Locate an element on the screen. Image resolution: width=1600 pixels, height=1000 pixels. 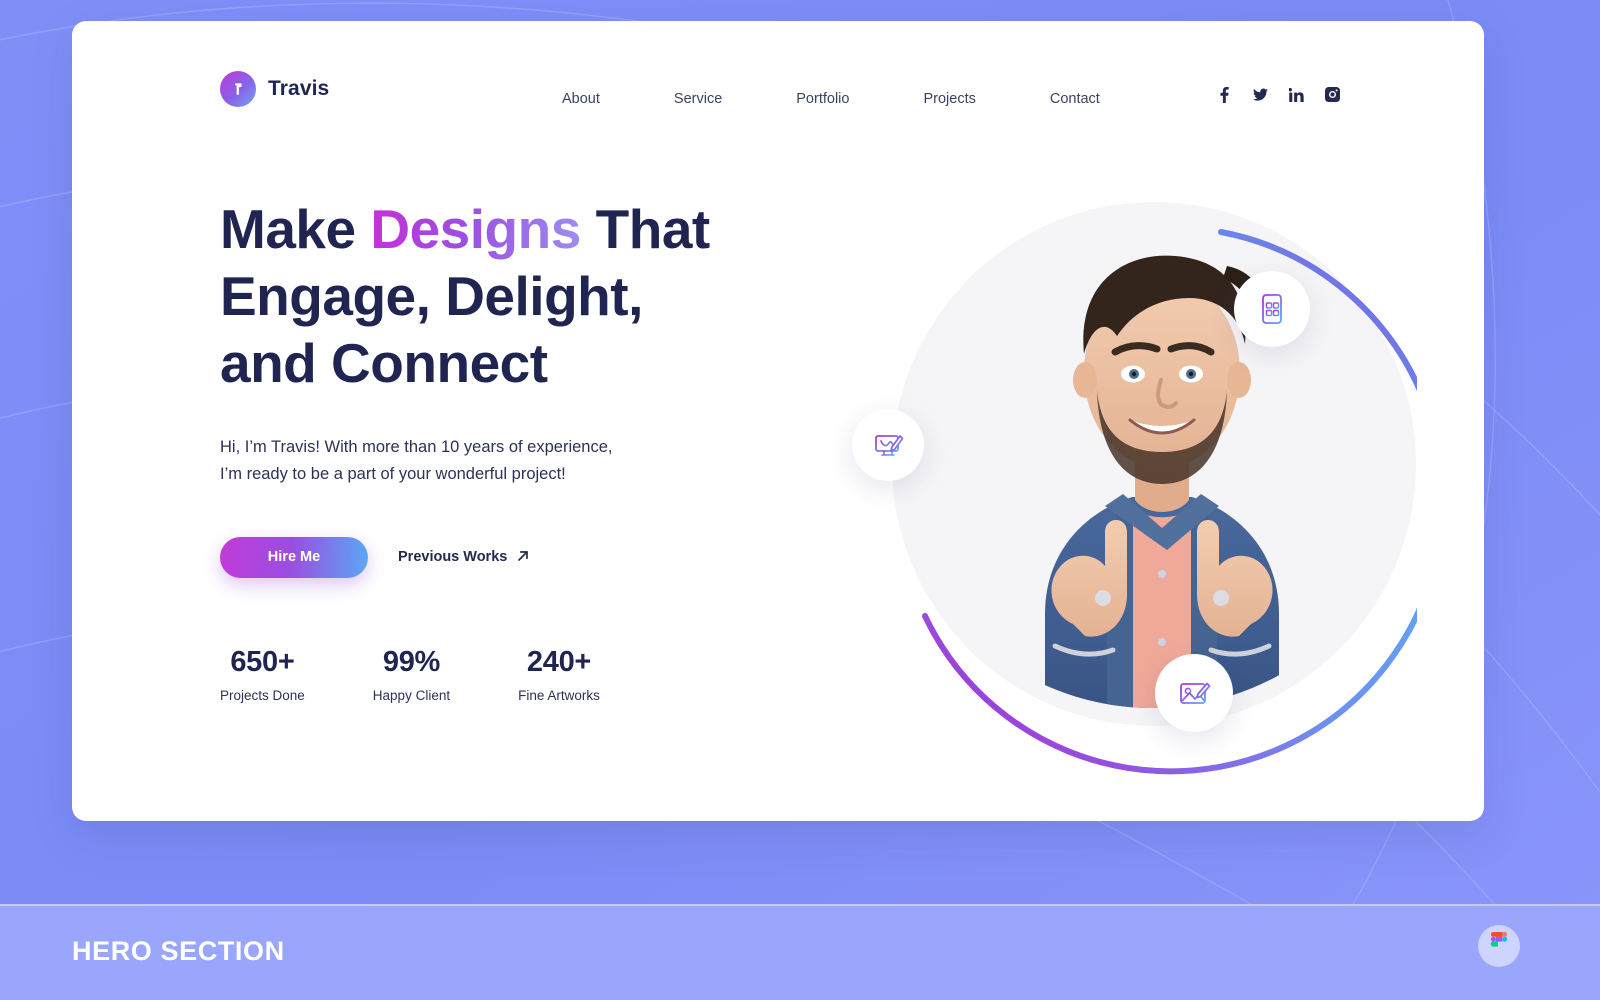
stat-label: Happy Client is located at coordinates (411, 695).